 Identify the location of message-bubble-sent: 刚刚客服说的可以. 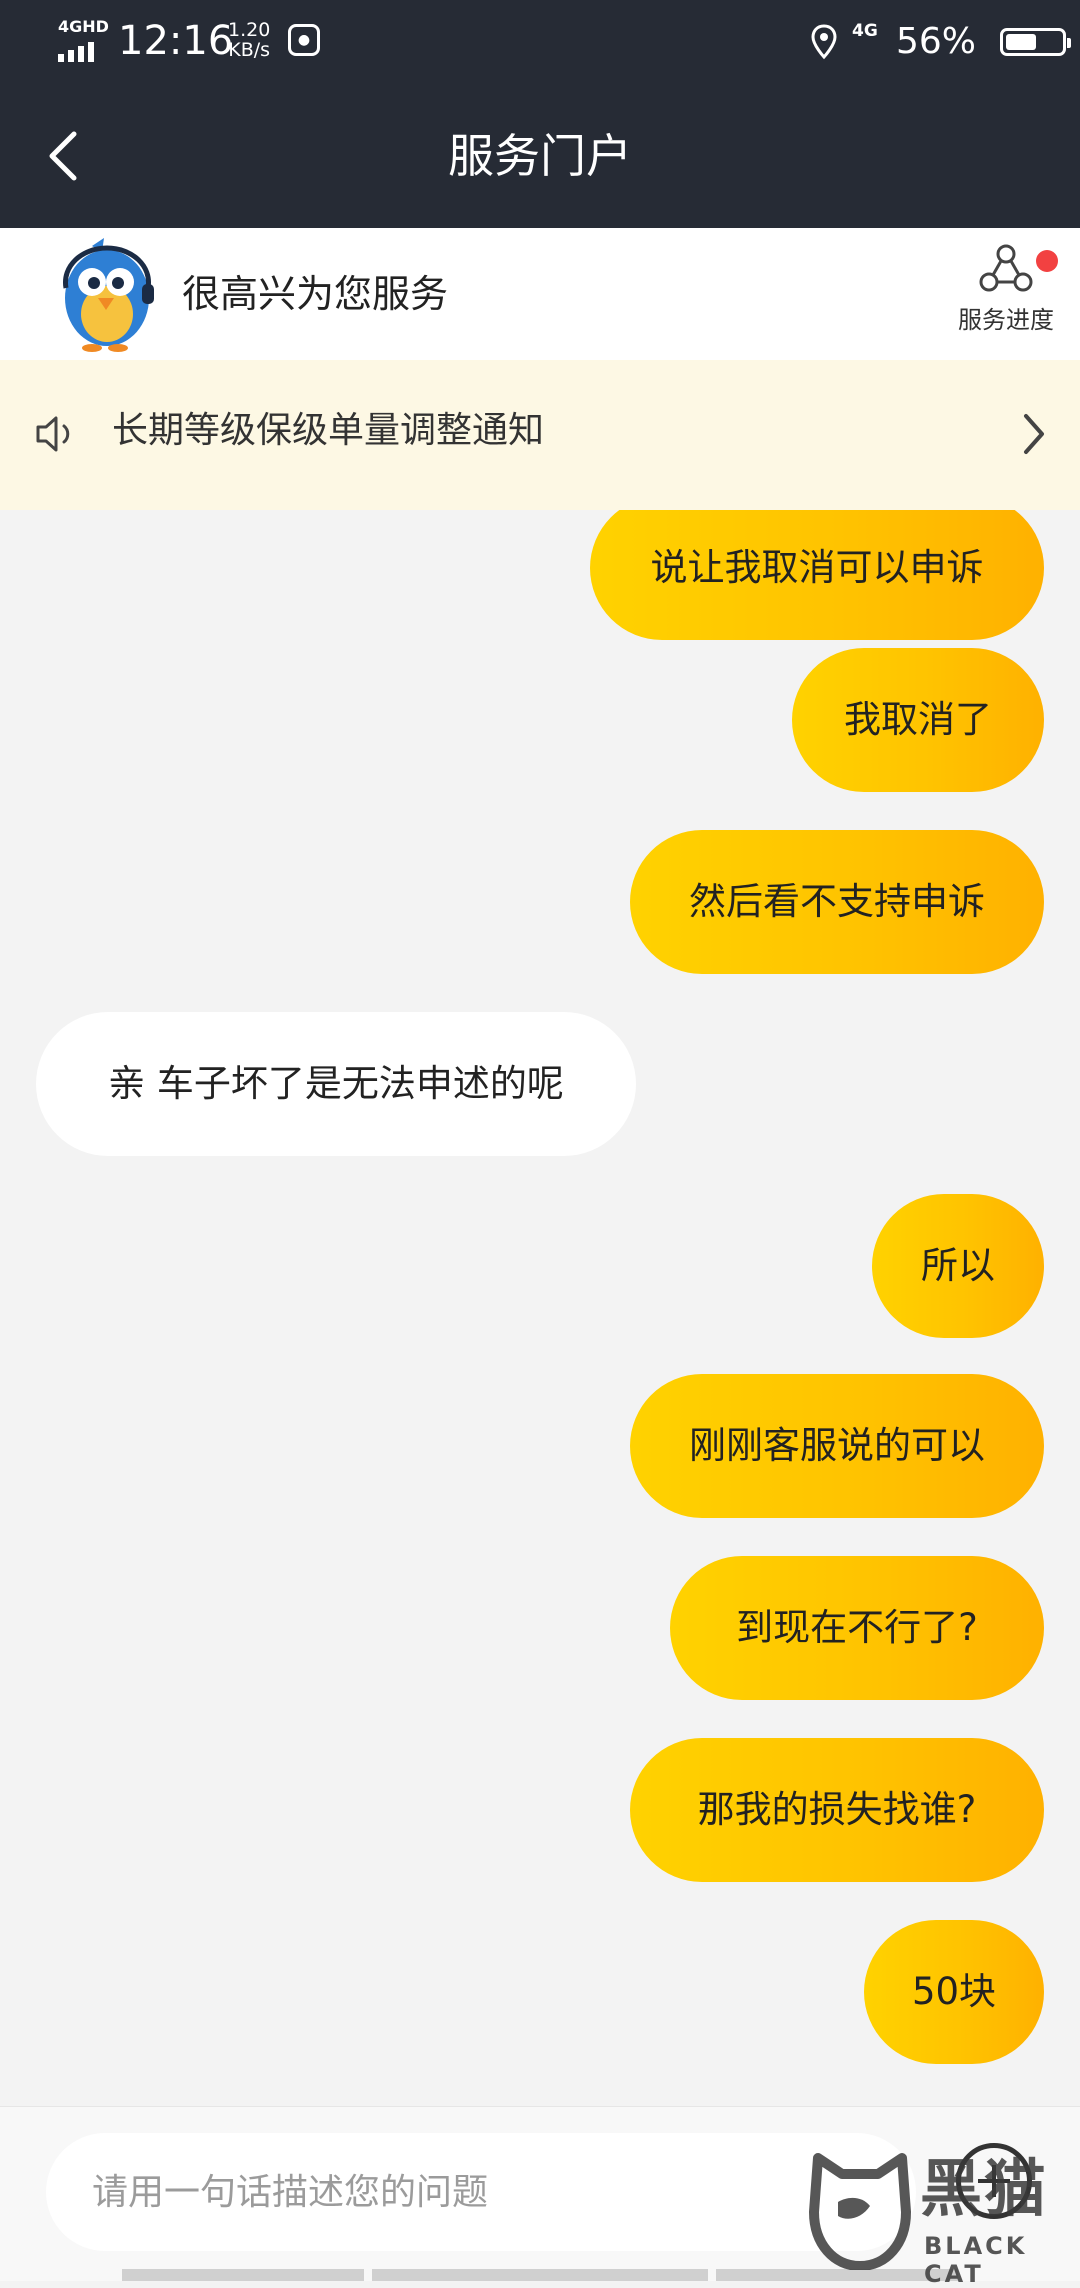
(837, 1446).